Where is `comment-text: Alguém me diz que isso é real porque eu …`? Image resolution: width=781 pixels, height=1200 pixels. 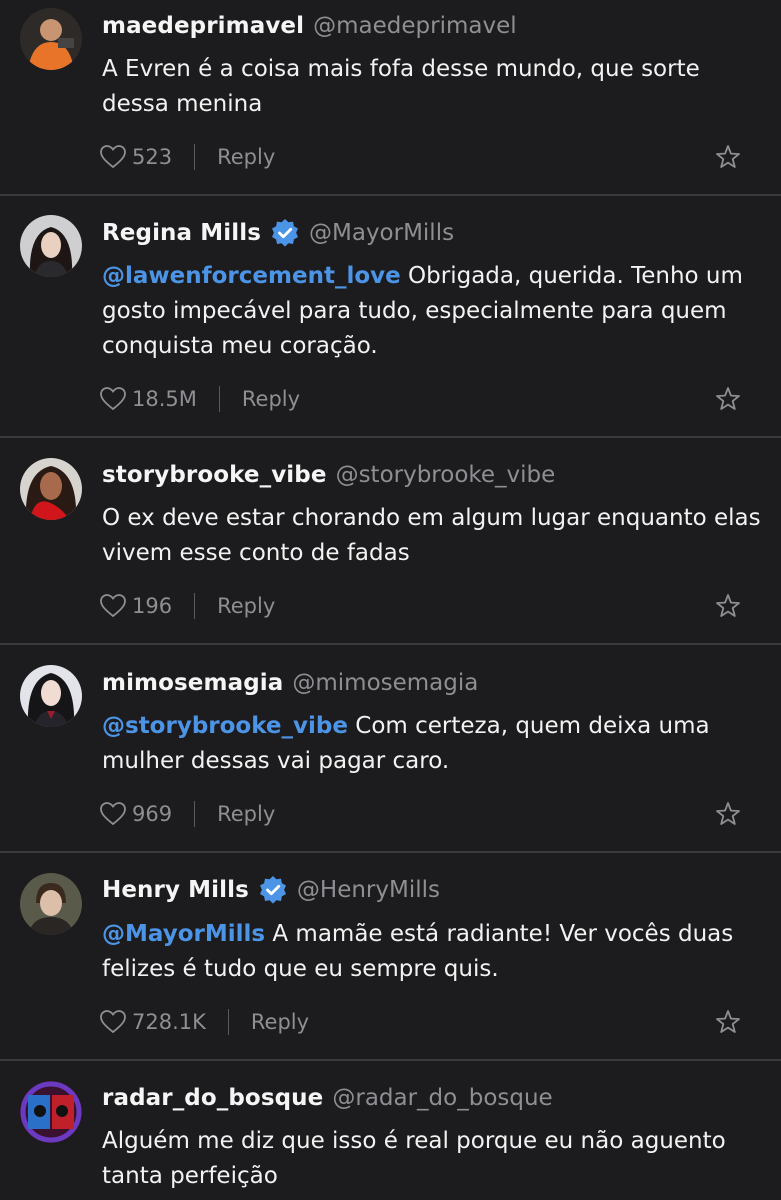
comment-text: Alguém me diz que isso é real porque eu … is located at coordinates (432, 1159).